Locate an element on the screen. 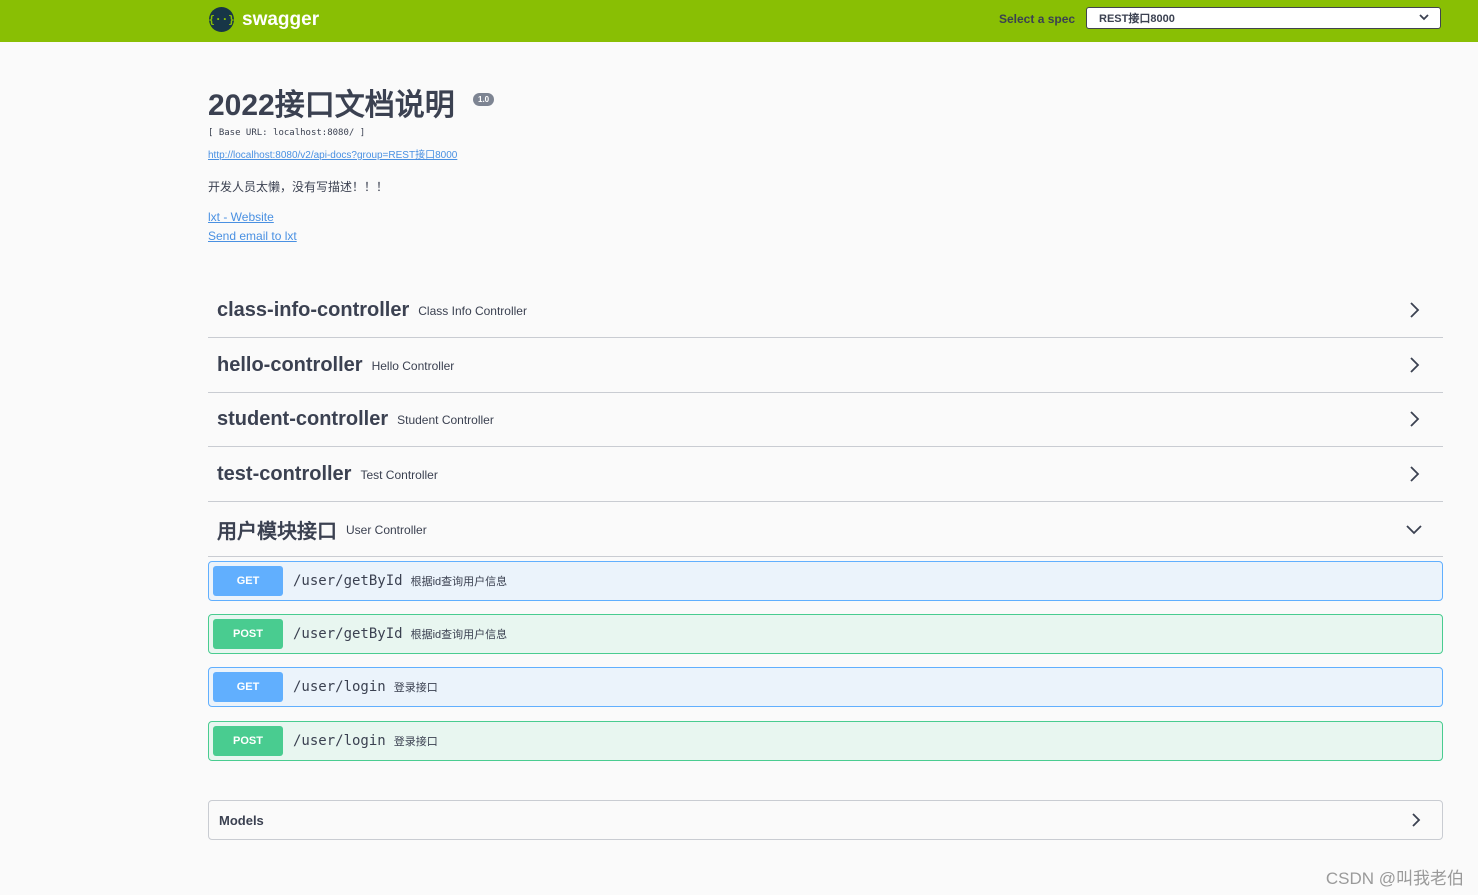 The height and width of the screenshot is (895, 1478). website-link: lxt - Website is located at coordinates (241, 217).